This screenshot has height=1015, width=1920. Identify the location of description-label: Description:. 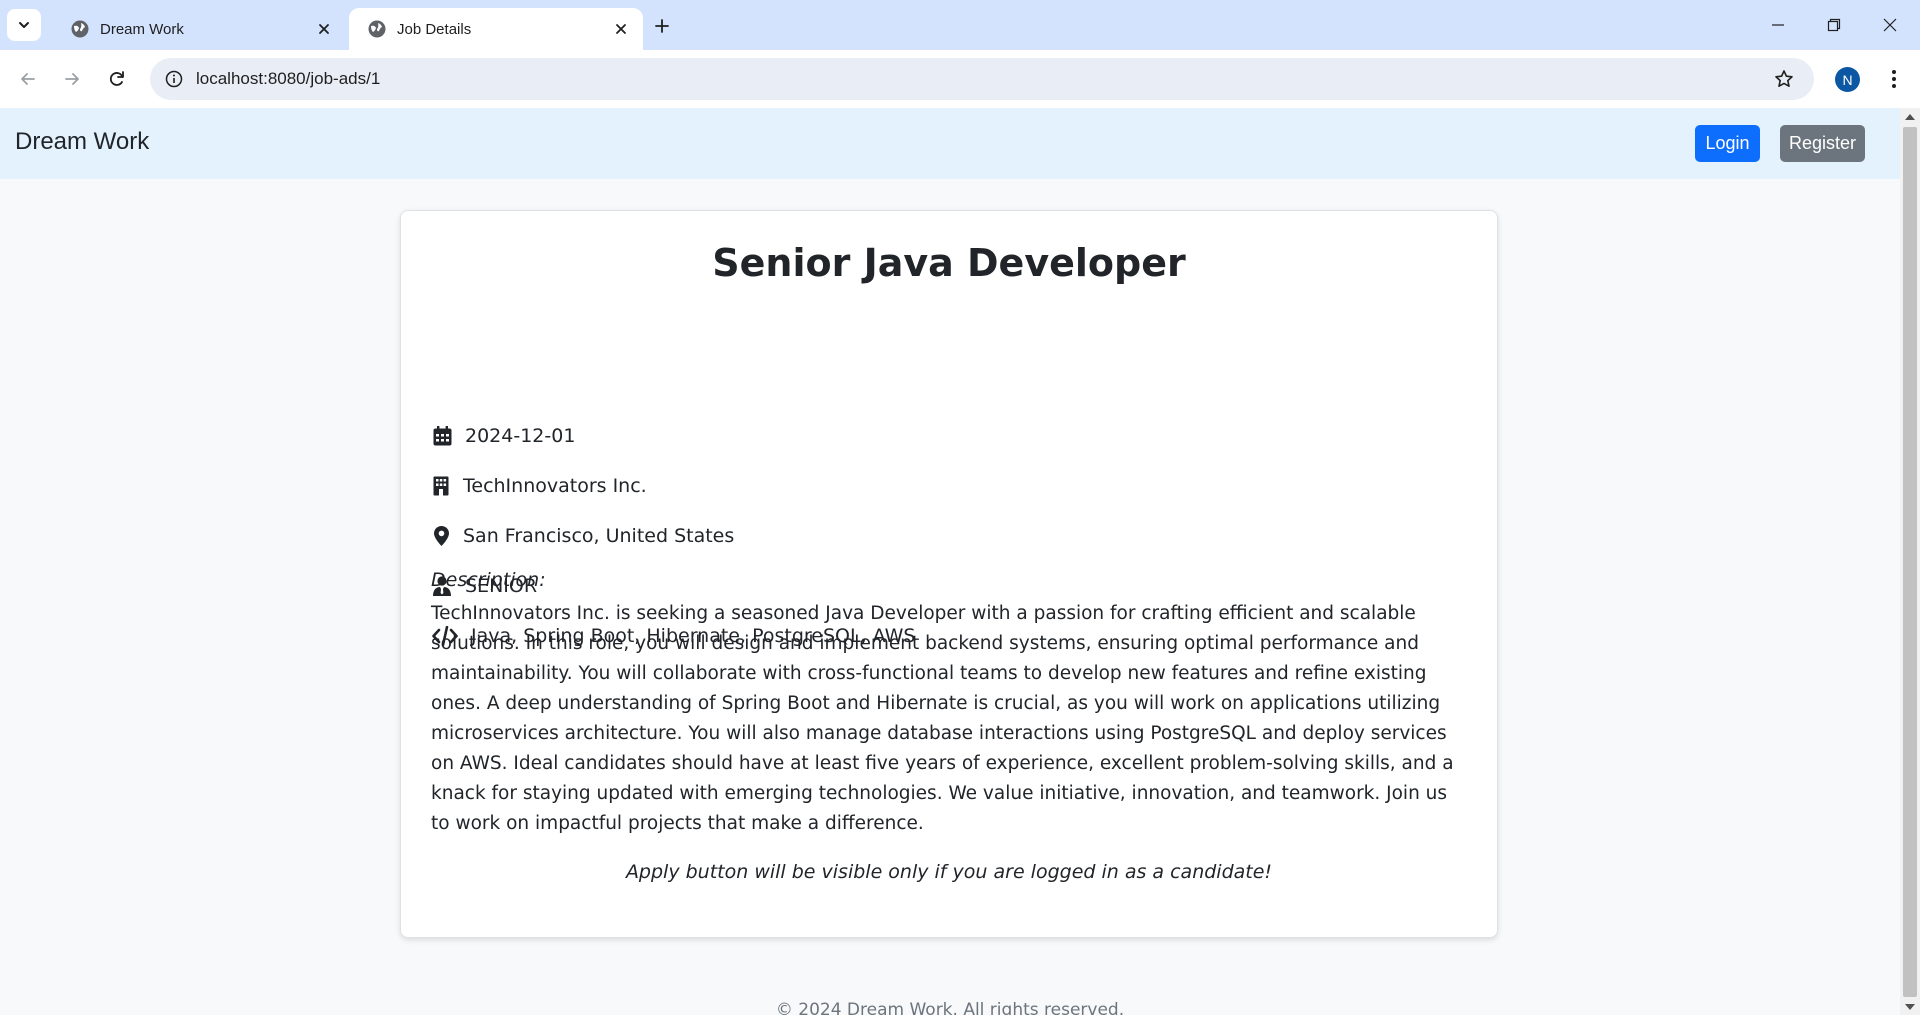
(488, 580).